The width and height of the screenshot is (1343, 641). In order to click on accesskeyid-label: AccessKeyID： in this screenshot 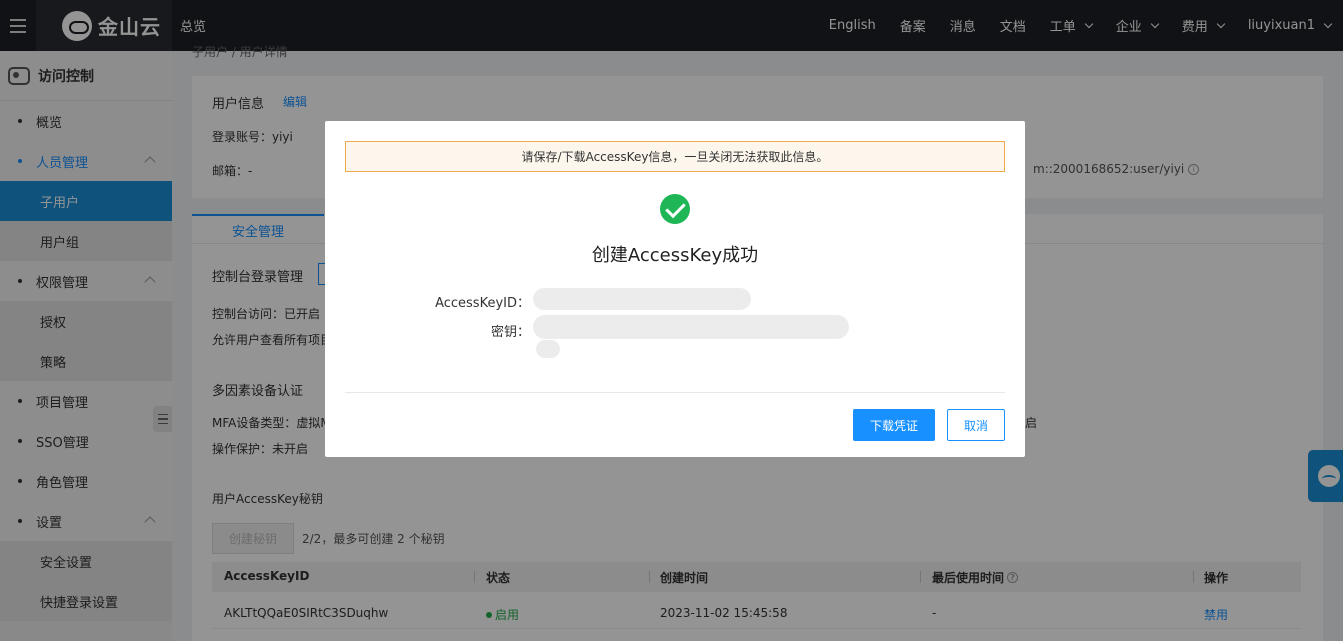, I will do `click(482, 303)`.